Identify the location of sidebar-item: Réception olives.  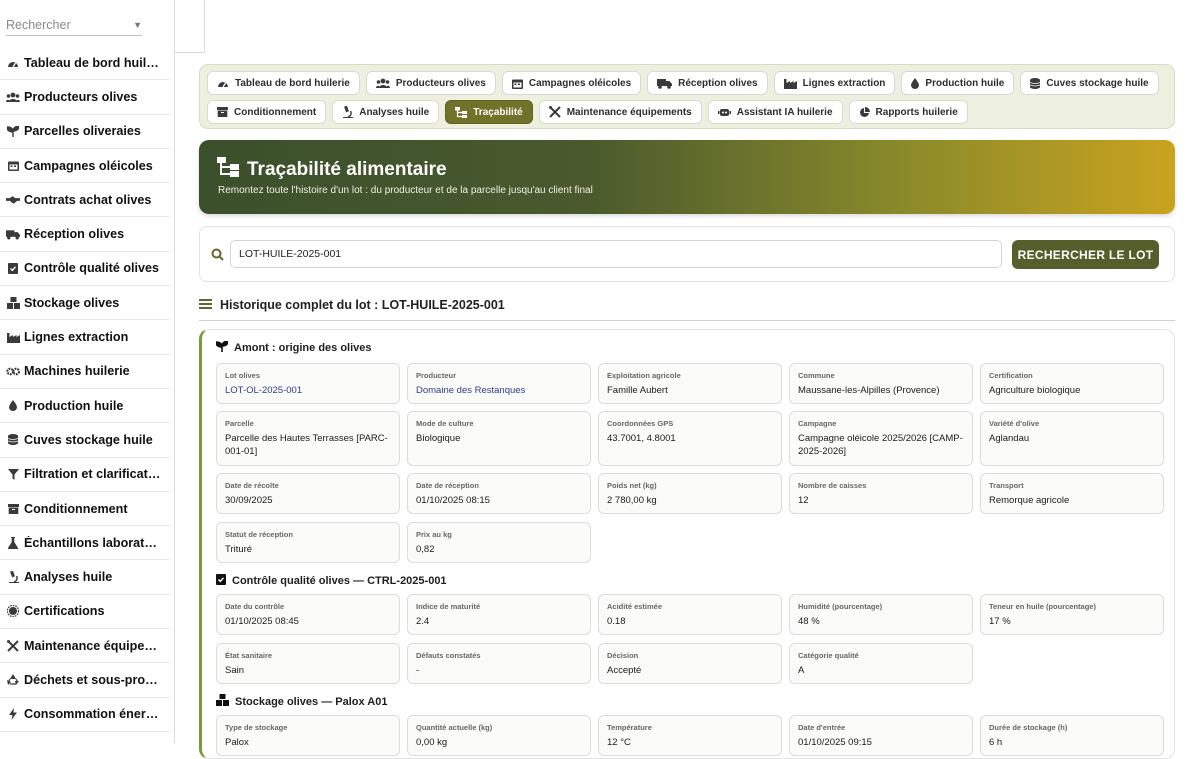
(85, 234).